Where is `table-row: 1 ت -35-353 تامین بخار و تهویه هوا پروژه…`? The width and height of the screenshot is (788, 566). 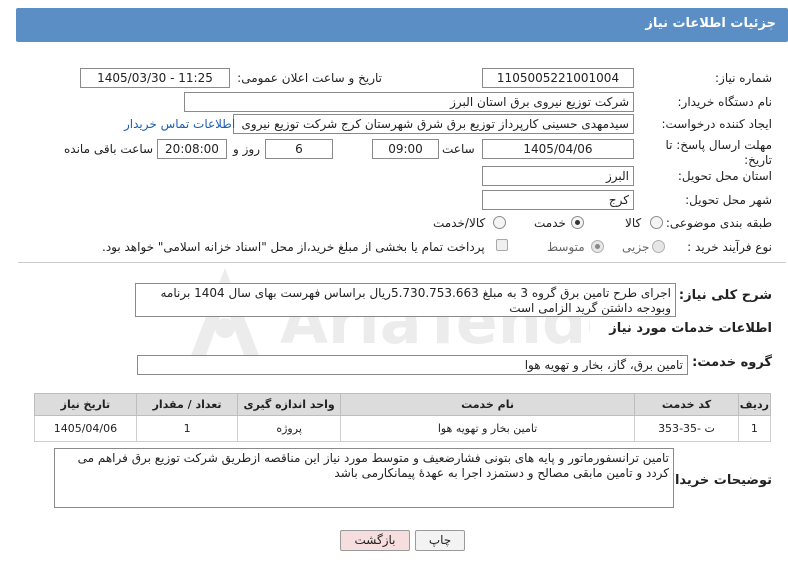 table-row: 1 ت -35-353 تامین بخار و تهویه هوا پروژه… is located at coordinates (403, 428).